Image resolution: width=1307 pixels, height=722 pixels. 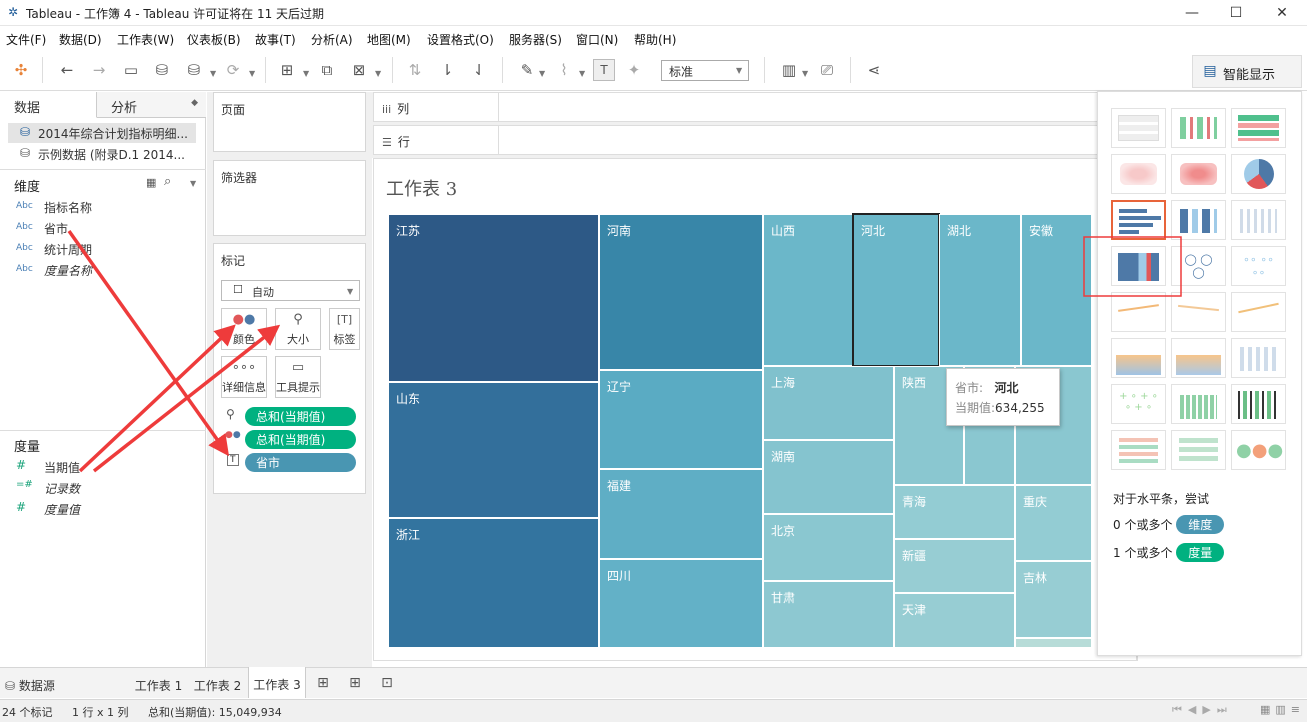 What do you see at coordinates (874, 70) in the screenshot?
I see `share-icon: ⋖` at bounding box center [874, 70].